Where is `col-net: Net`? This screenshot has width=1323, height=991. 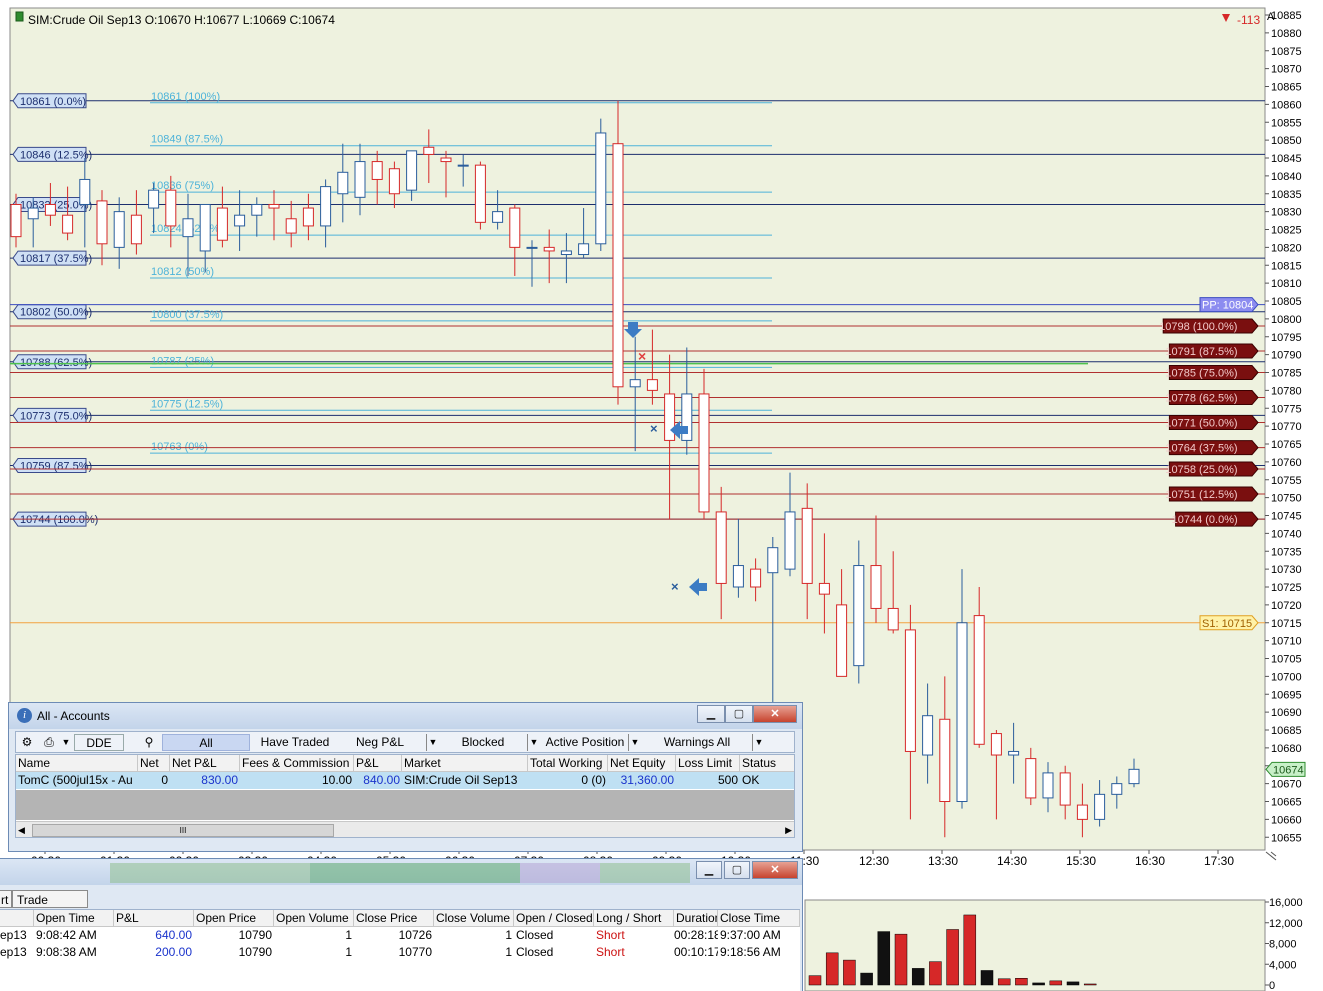 col-net: Net is located at coordinates (154, 763).